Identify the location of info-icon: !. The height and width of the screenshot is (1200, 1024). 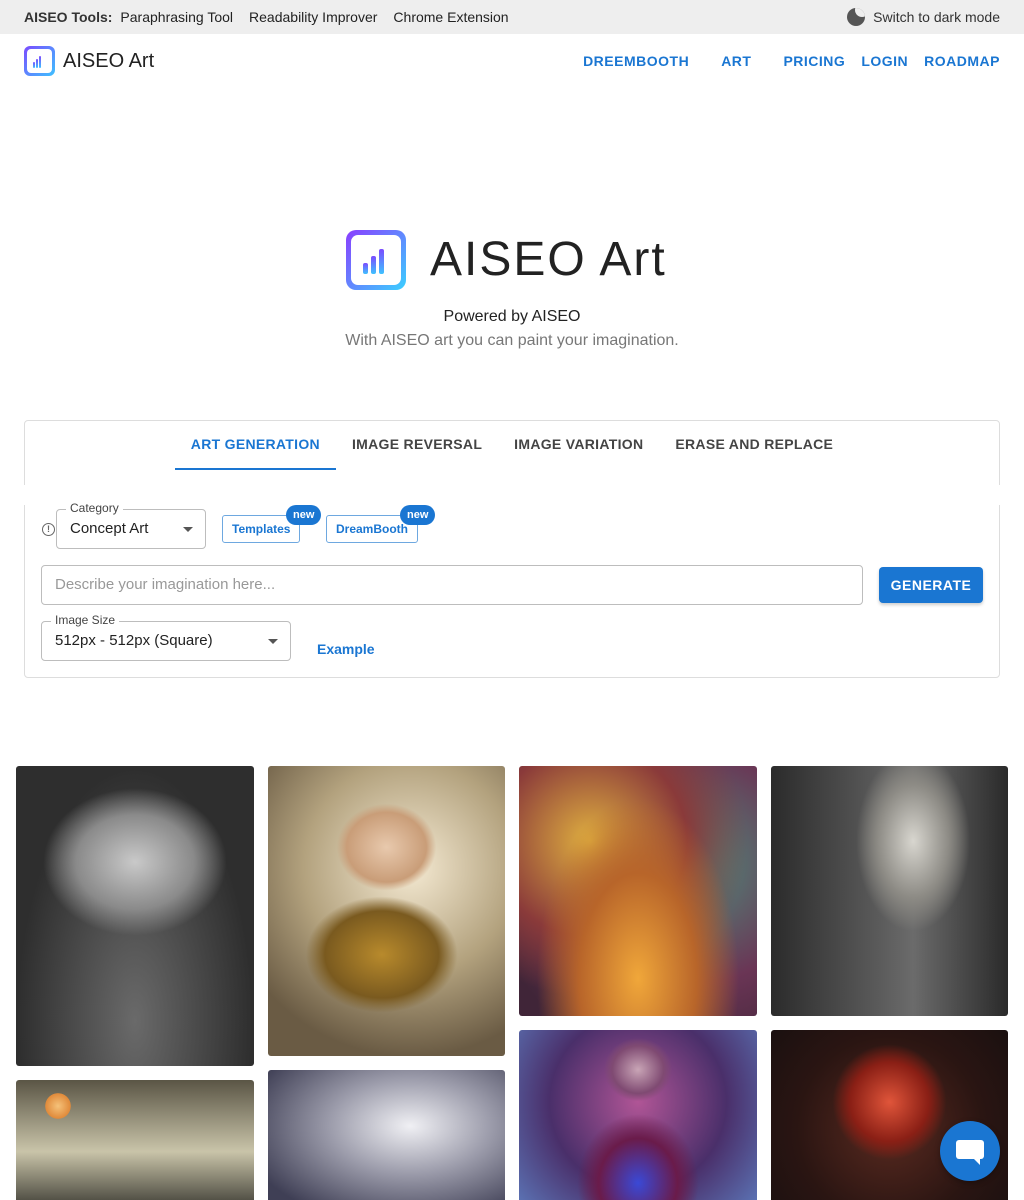
(48, 529).